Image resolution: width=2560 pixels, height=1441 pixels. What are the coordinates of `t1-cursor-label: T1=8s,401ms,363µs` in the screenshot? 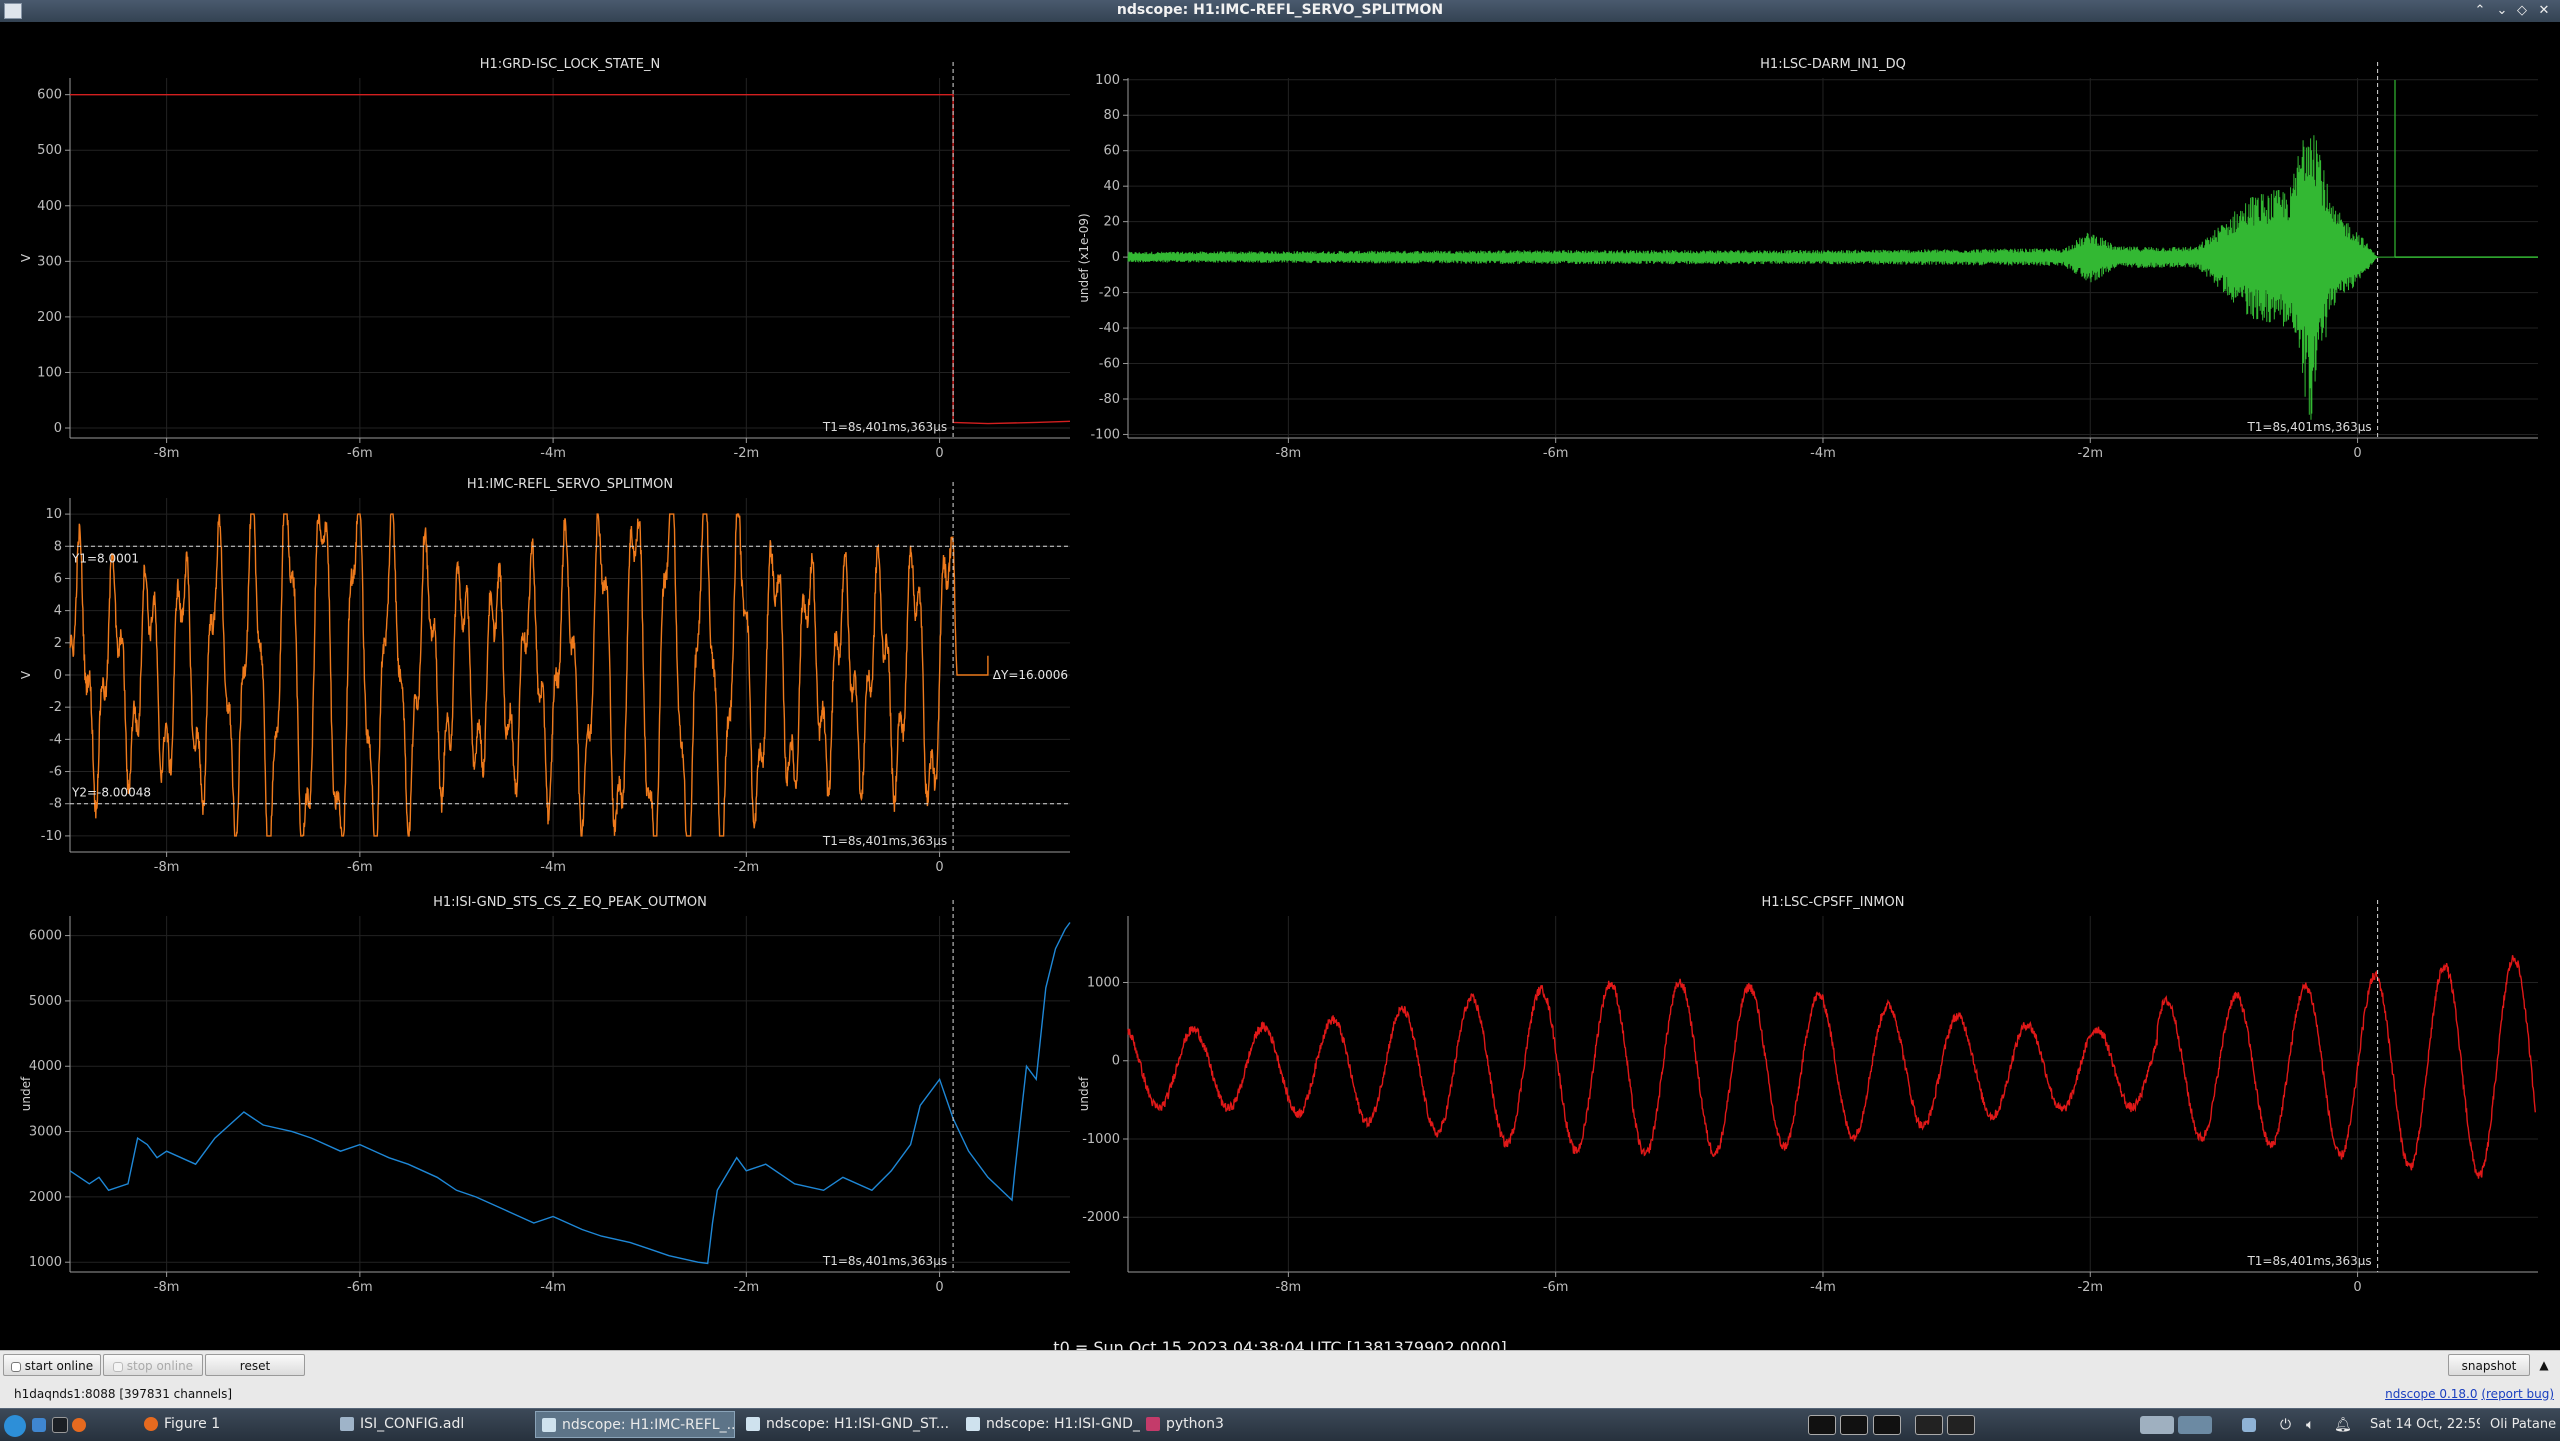 It's located at (884, 841).